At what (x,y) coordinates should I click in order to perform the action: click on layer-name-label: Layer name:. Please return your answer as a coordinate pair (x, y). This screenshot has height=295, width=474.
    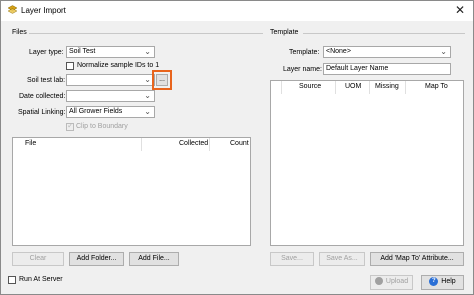
    Looking at the image, I should click on (302, 69).